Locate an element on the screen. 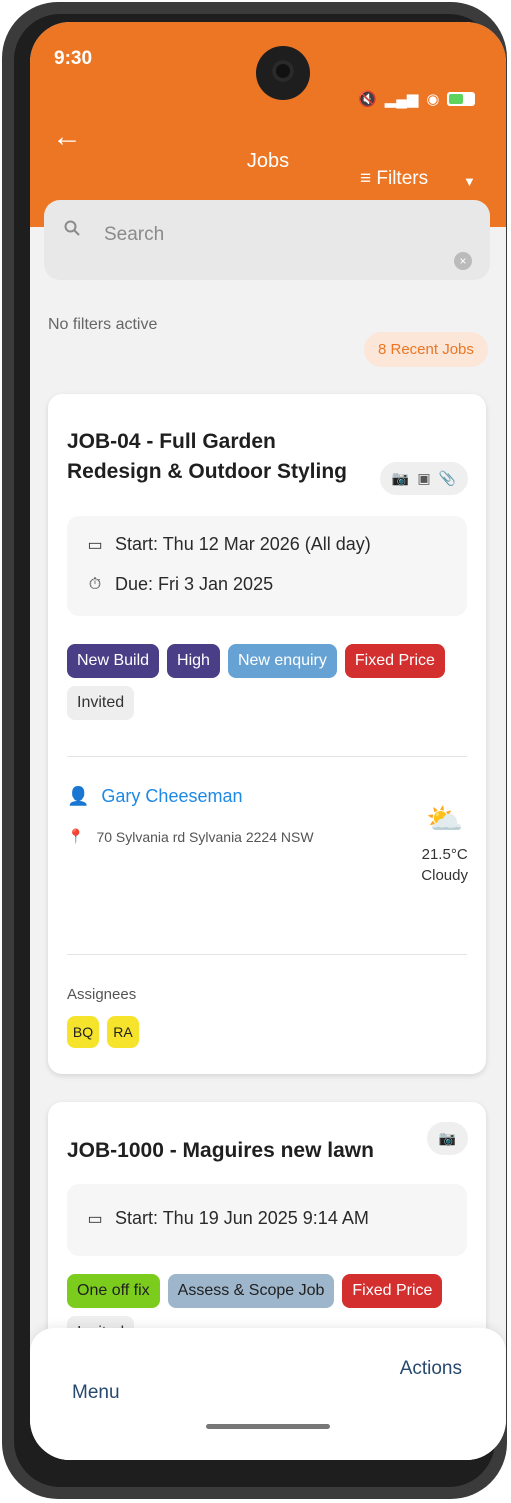  location-pin-icon: 📍 is located at coordinates (76, 836).